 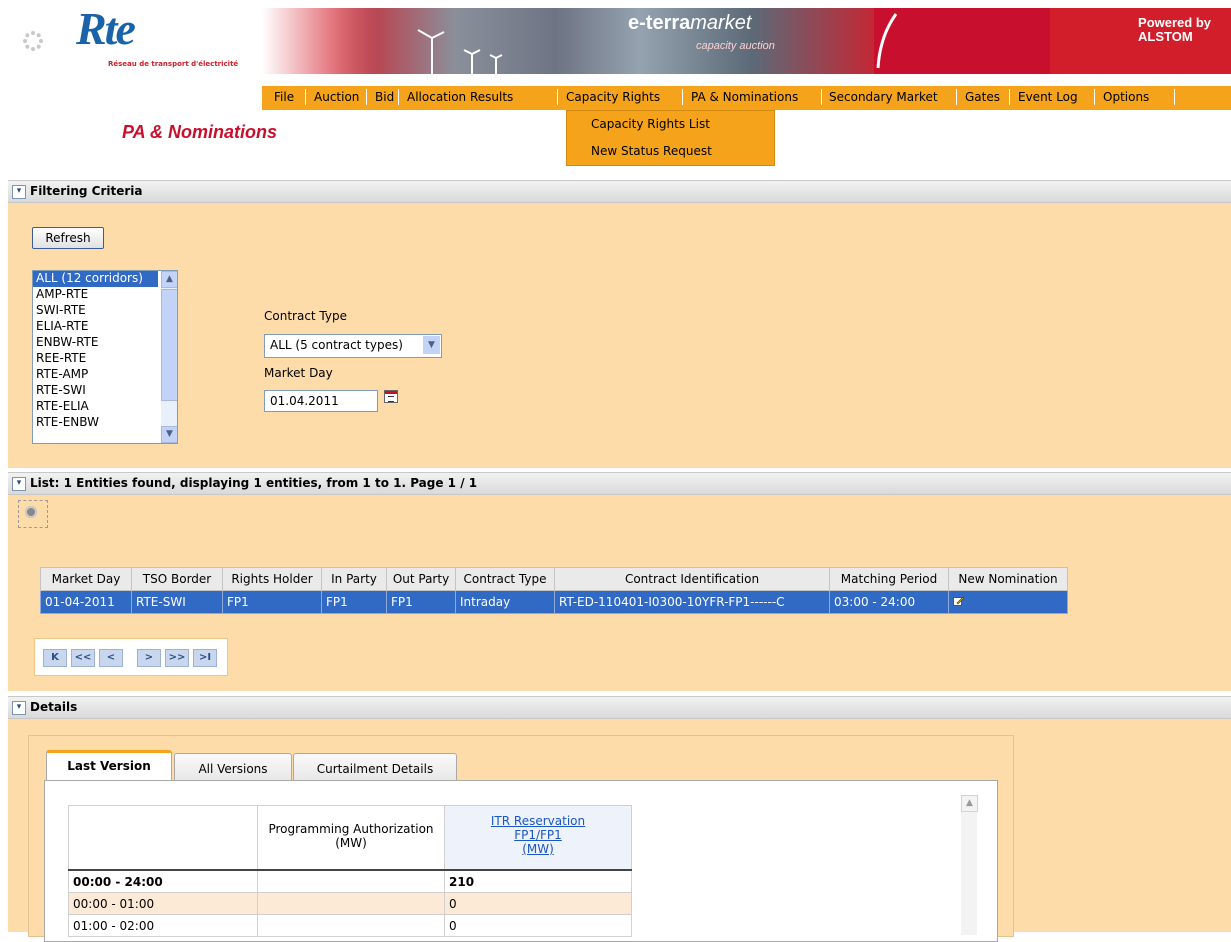 What do you see at coordinates (883, 97) in the screenshot?
I see `menu-secondary-market: Secondary Market` at bounding box center [883, 97].